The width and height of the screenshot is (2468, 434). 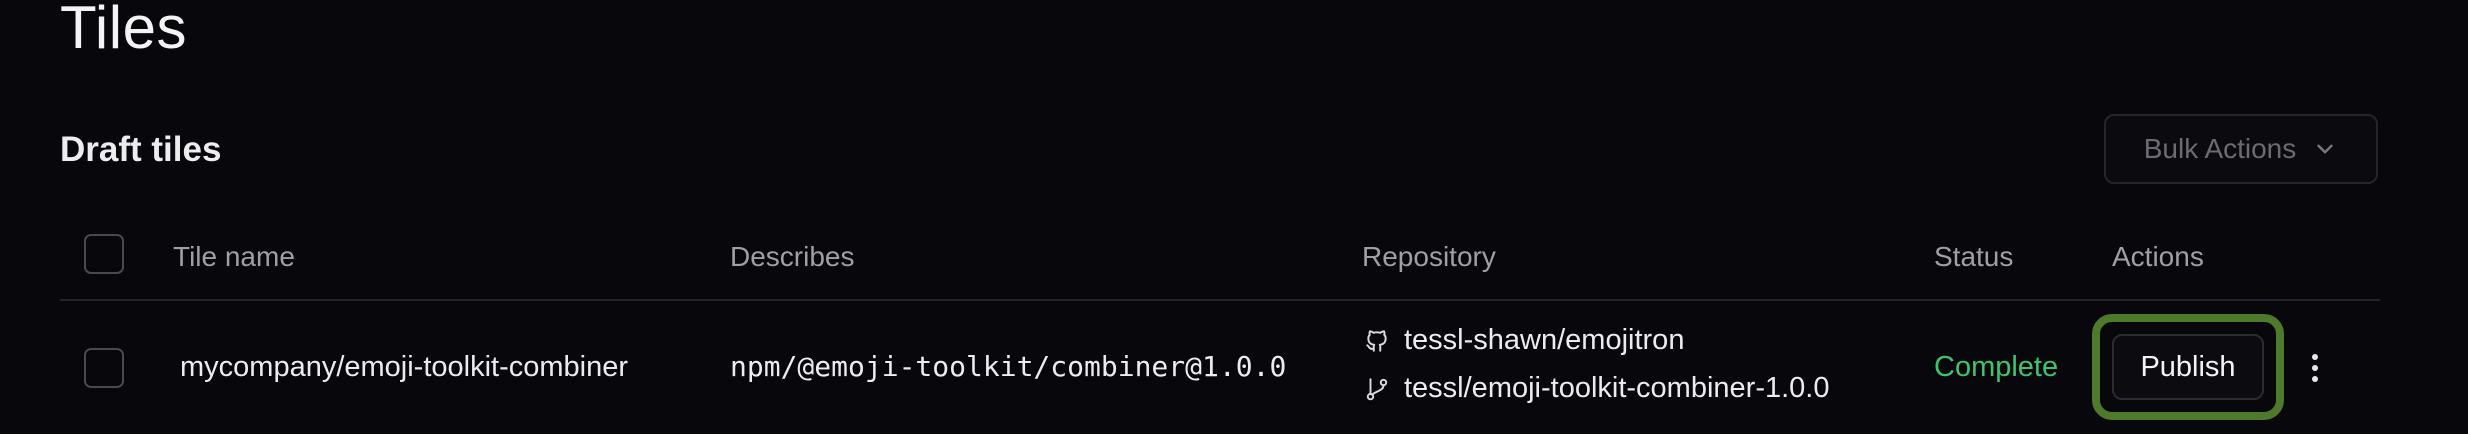 I want to click on row-select-checkbox, so click(x=104, y=368).